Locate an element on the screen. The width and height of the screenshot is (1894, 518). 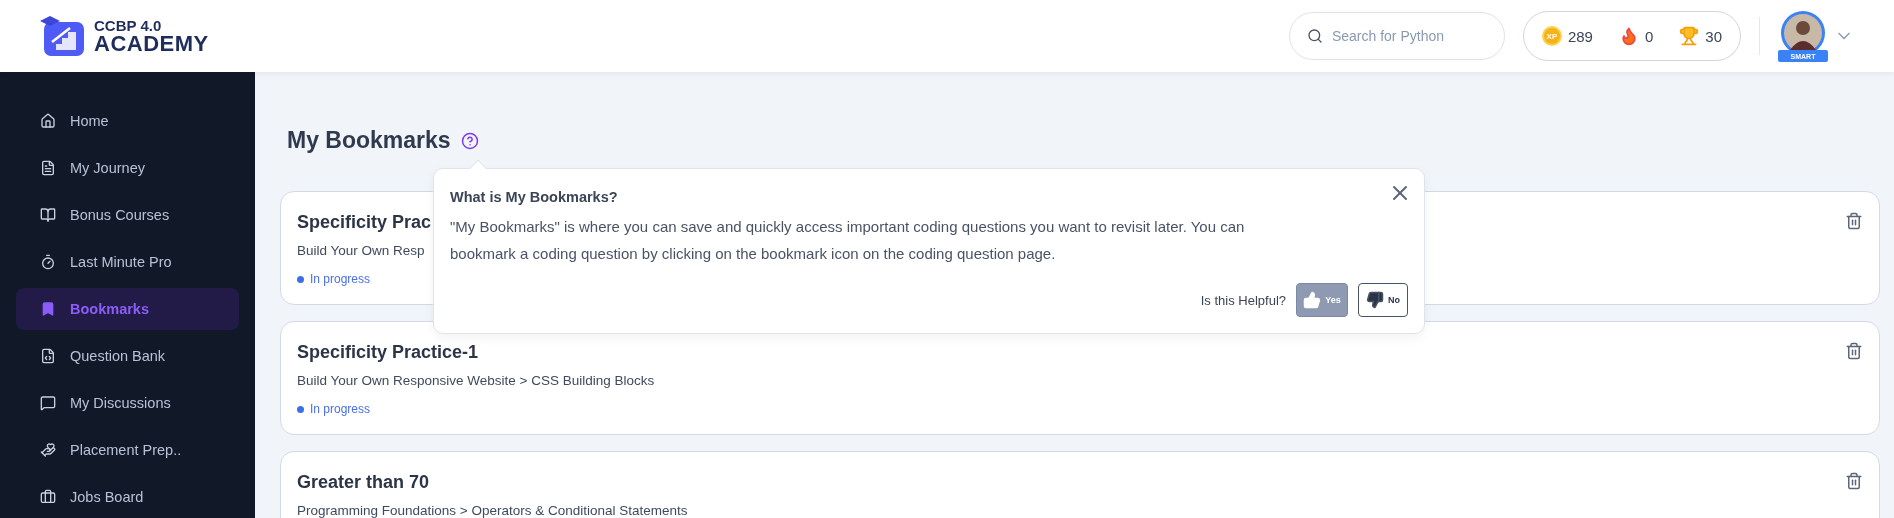
search-field: Search for Python is located at coordinates (1396, 36).